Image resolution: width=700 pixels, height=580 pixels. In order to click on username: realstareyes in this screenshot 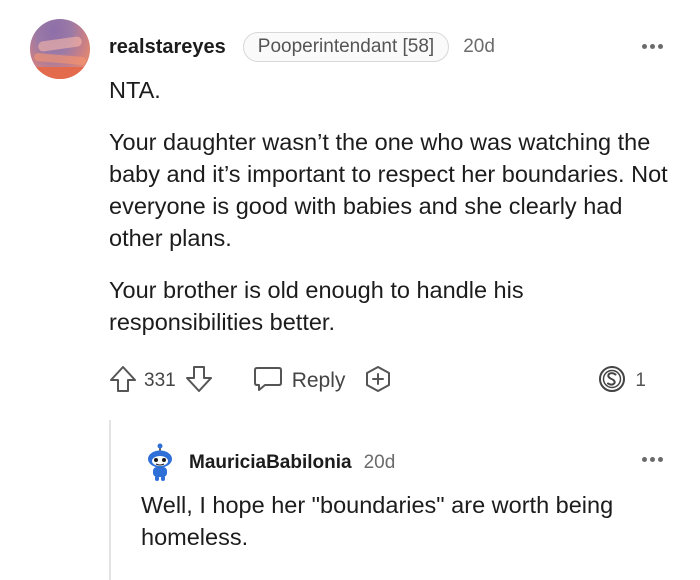, I will do `click(167, 47)`.